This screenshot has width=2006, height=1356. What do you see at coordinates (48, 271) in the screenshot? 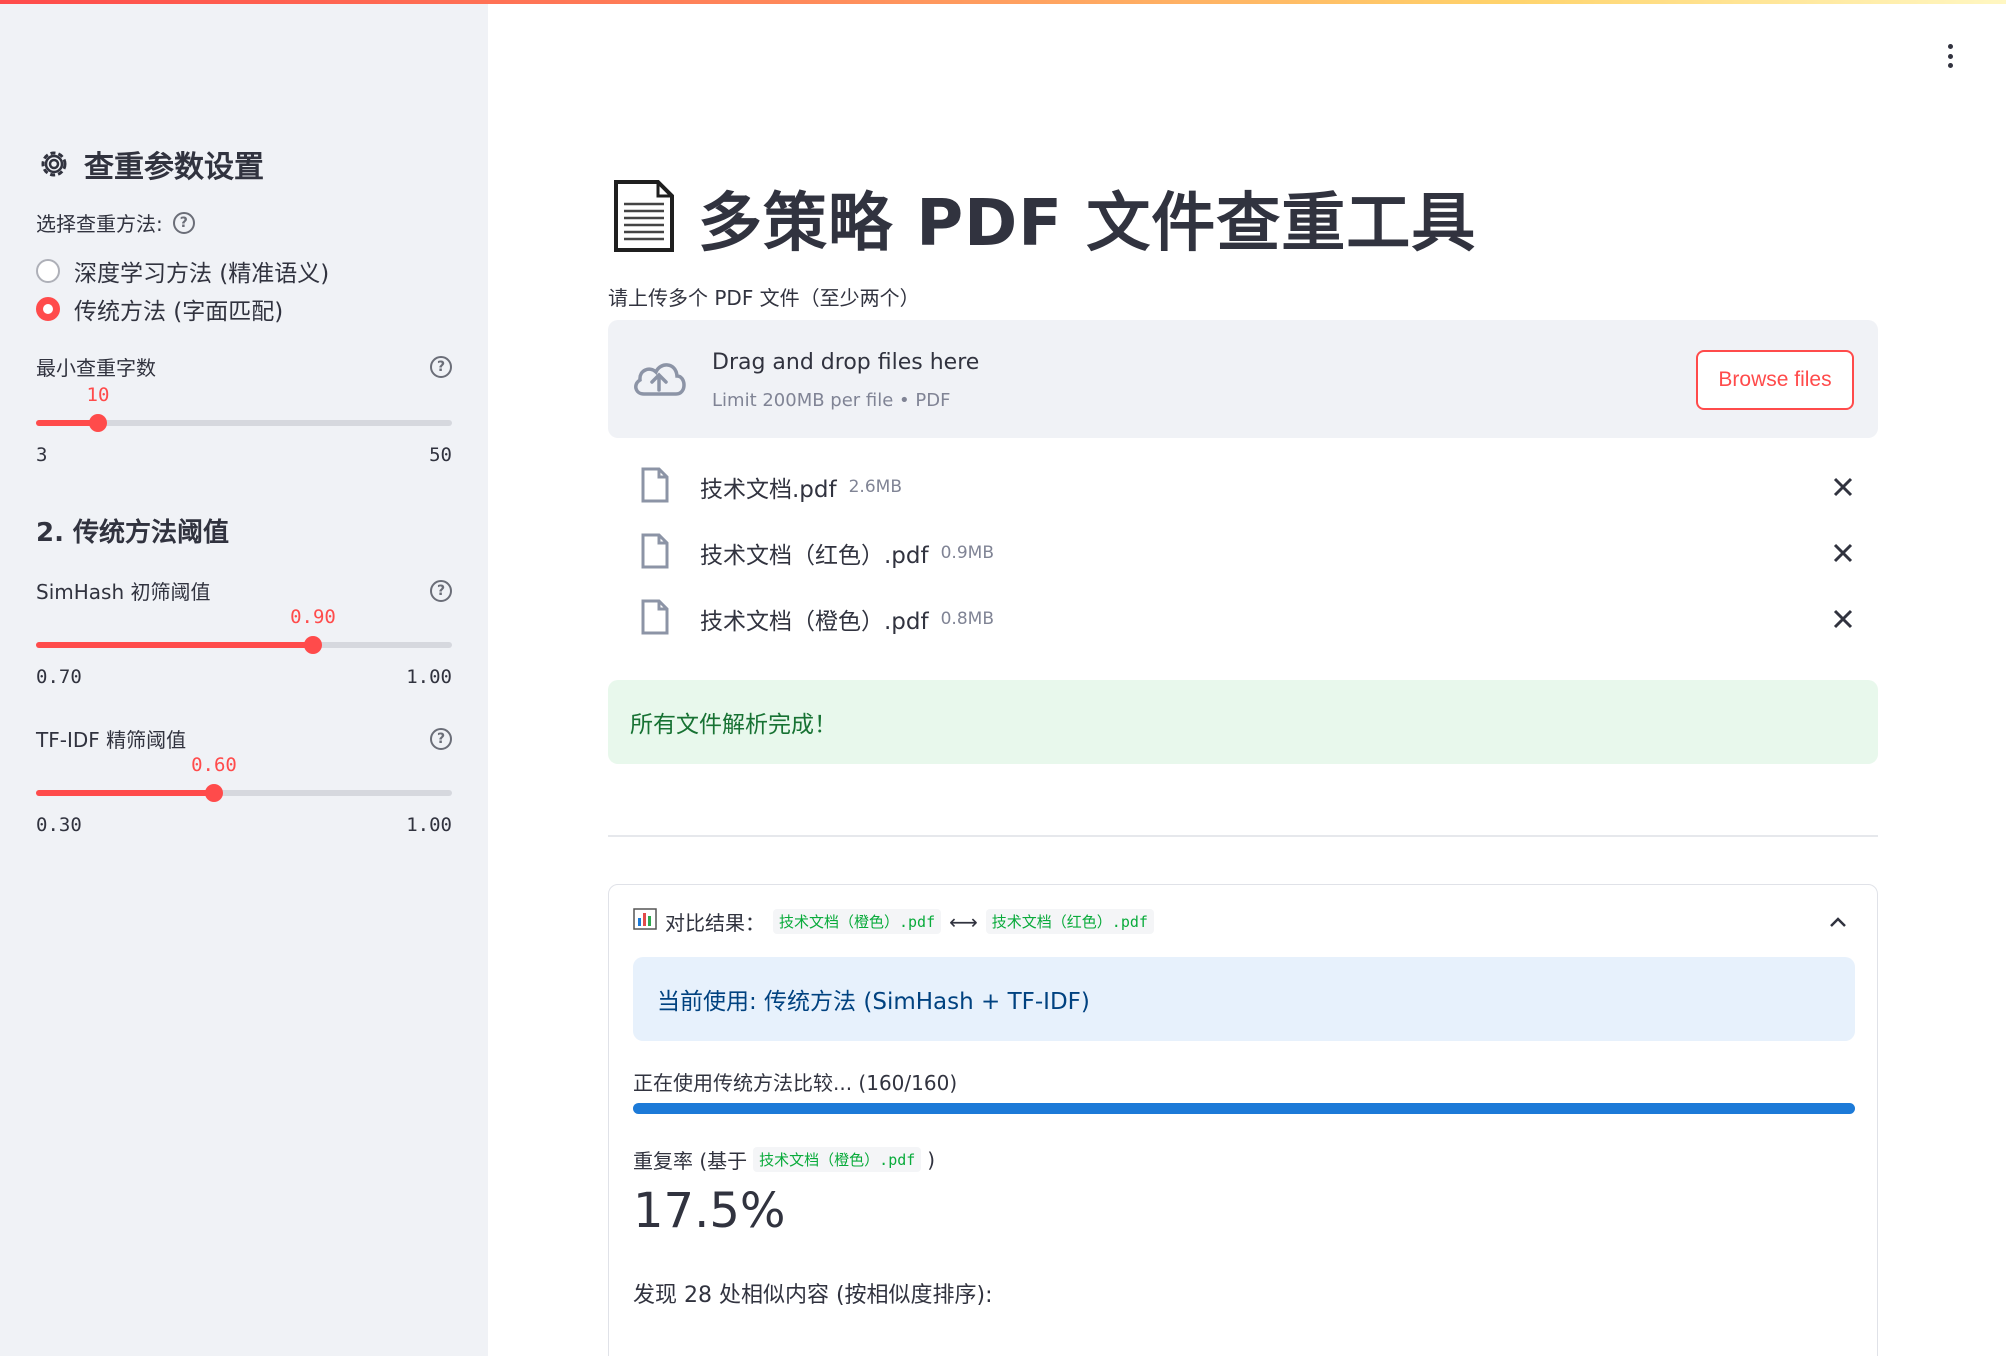
I see `radio-button` at bounding box center [48, 271].